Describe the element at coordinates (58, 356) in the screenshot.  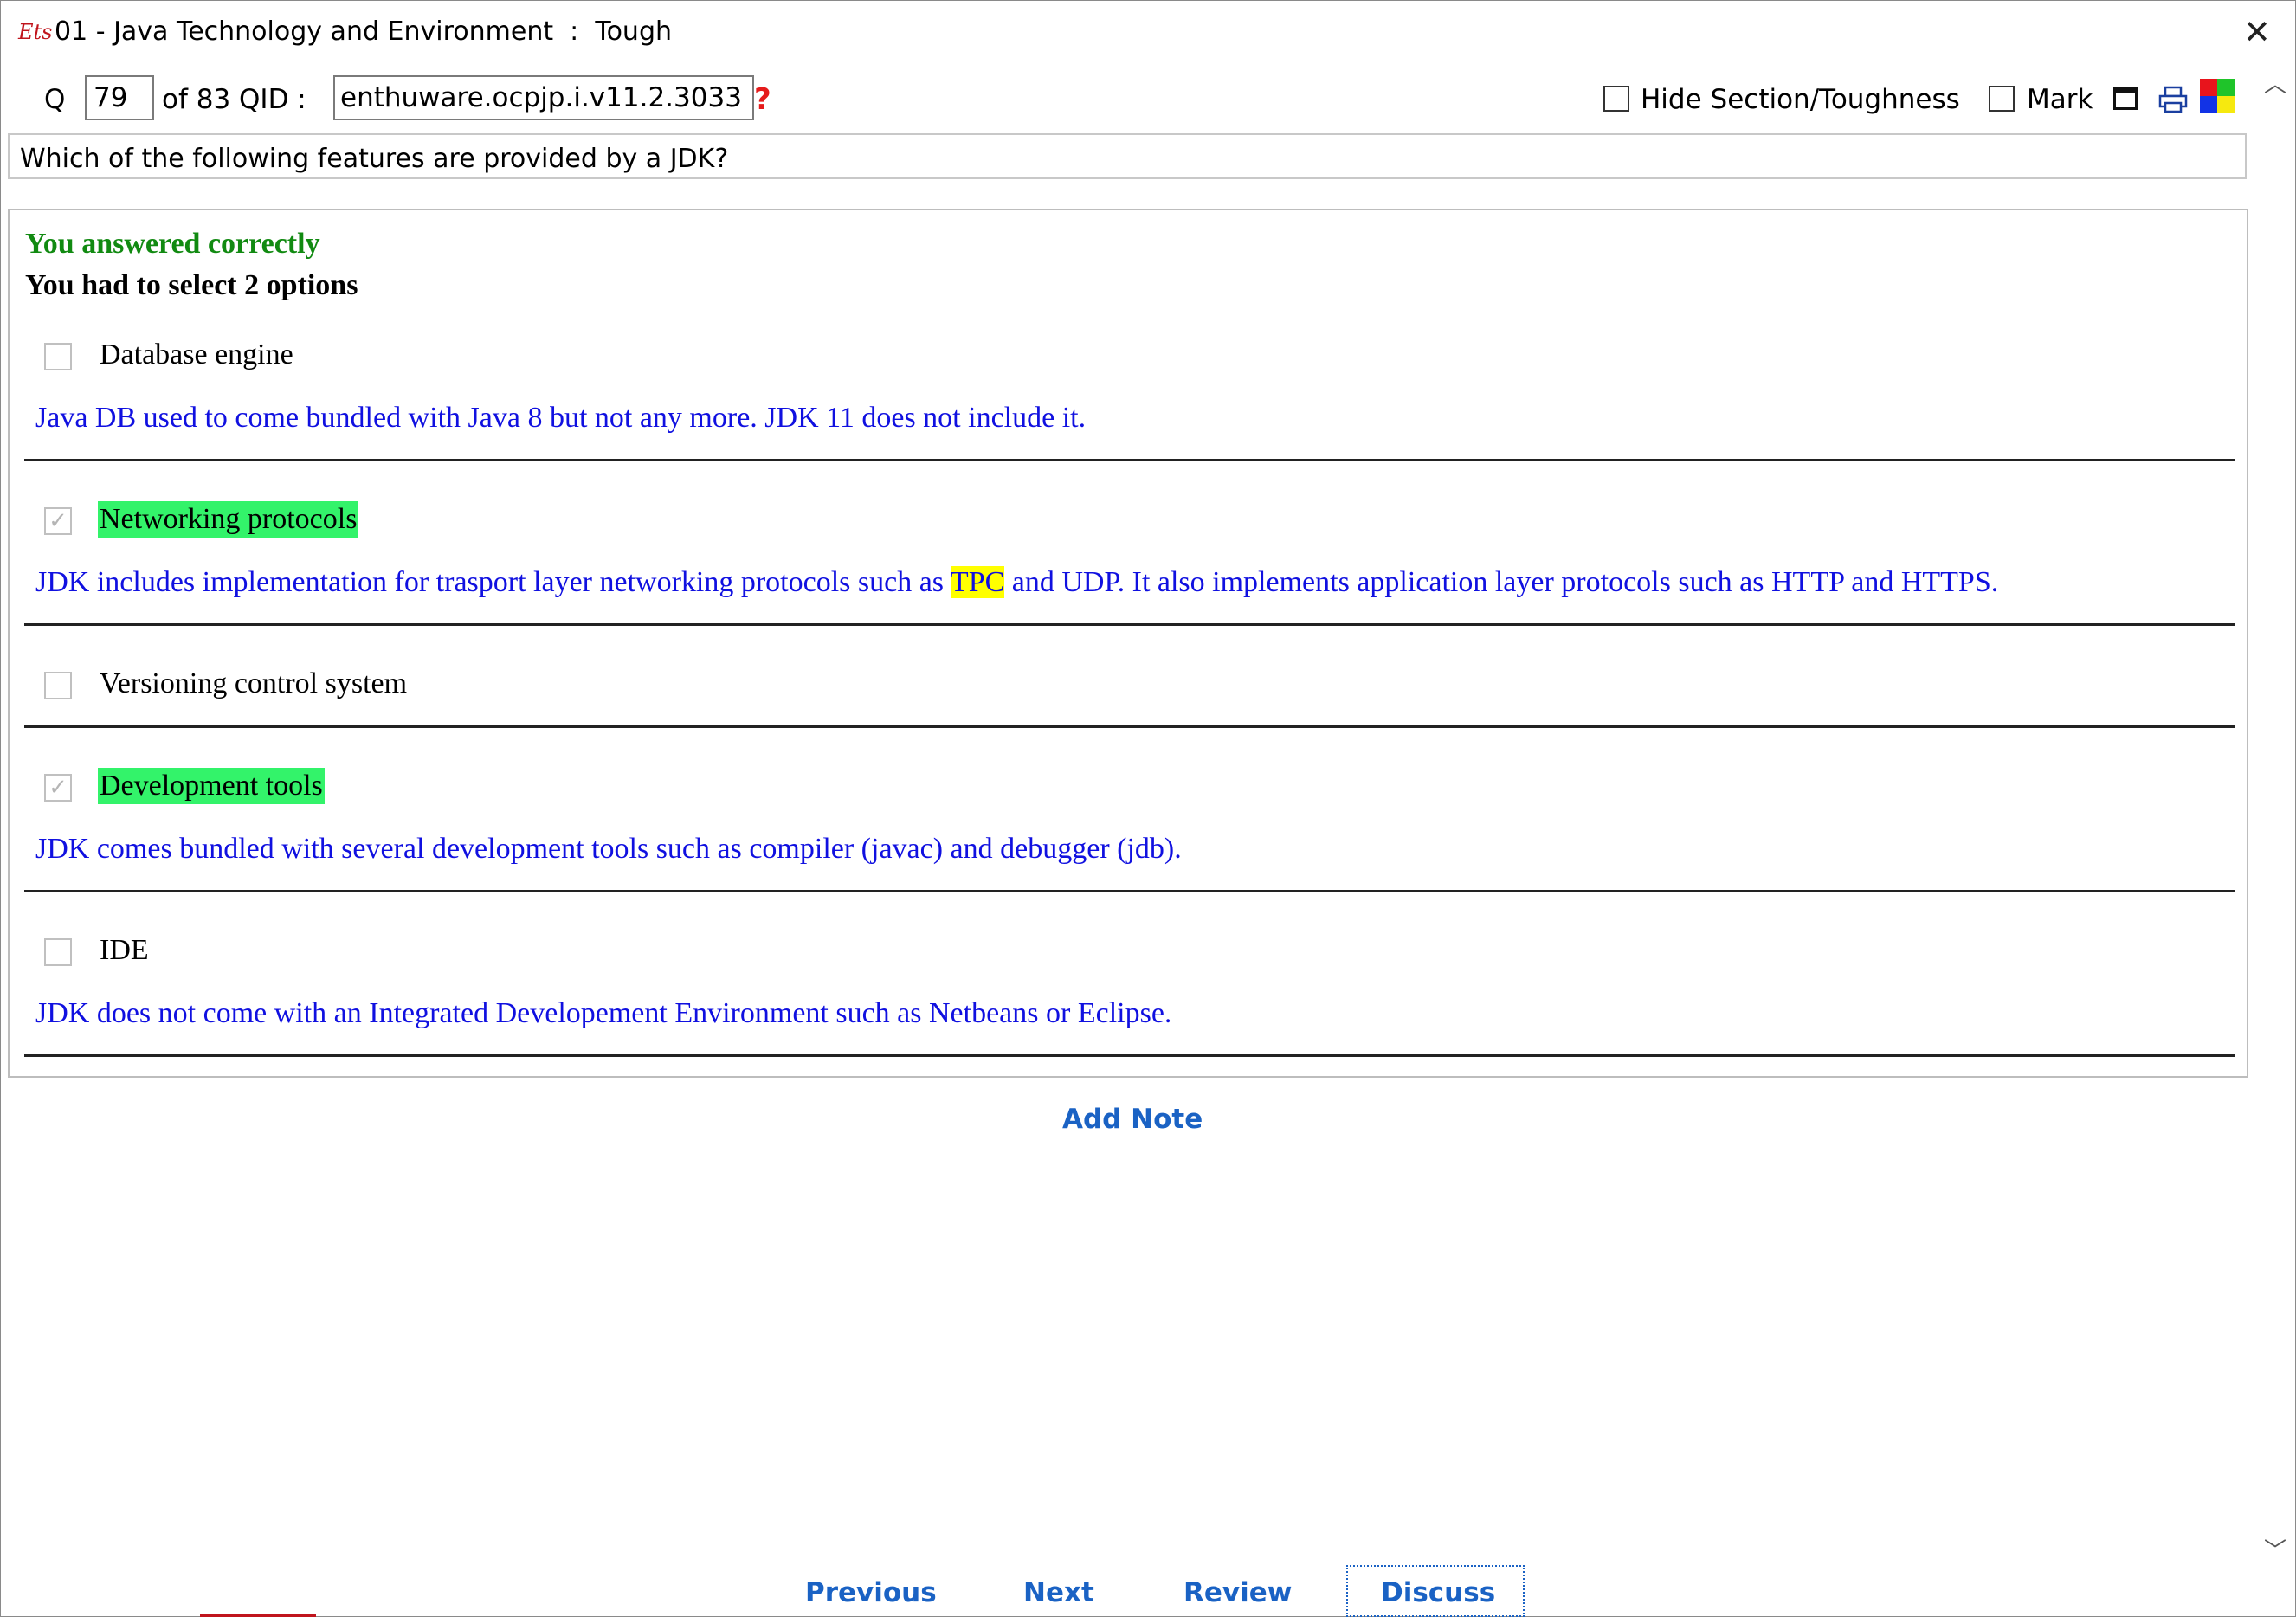
I see `option-checkbox-database-engine` at that location.